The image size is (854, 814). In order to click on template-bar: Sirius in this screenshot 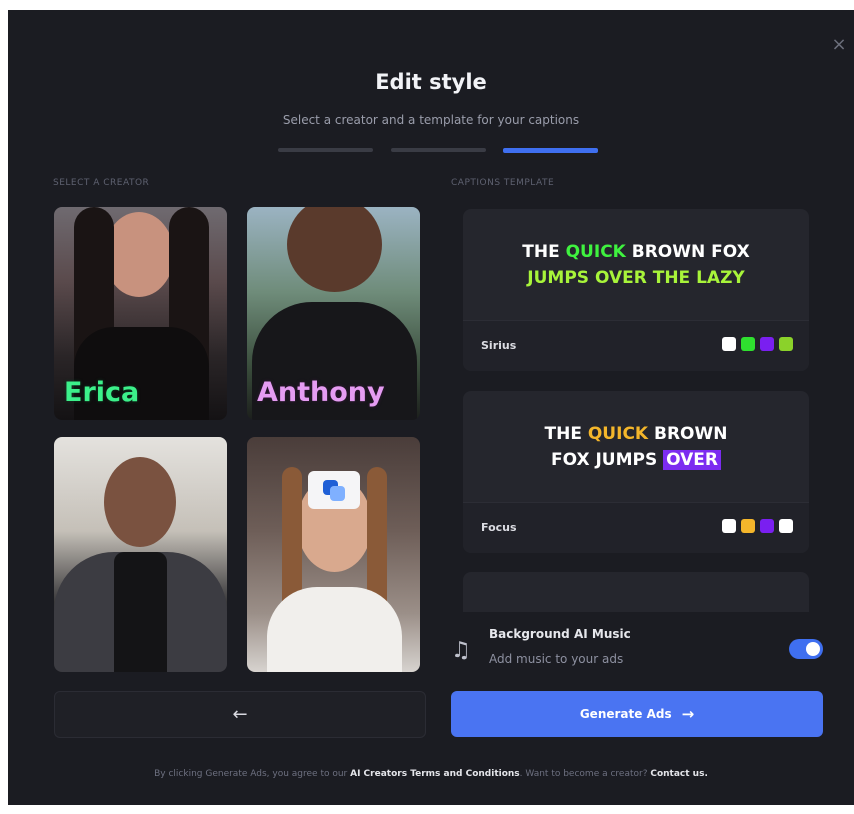, I will do `click(636, 345)`.